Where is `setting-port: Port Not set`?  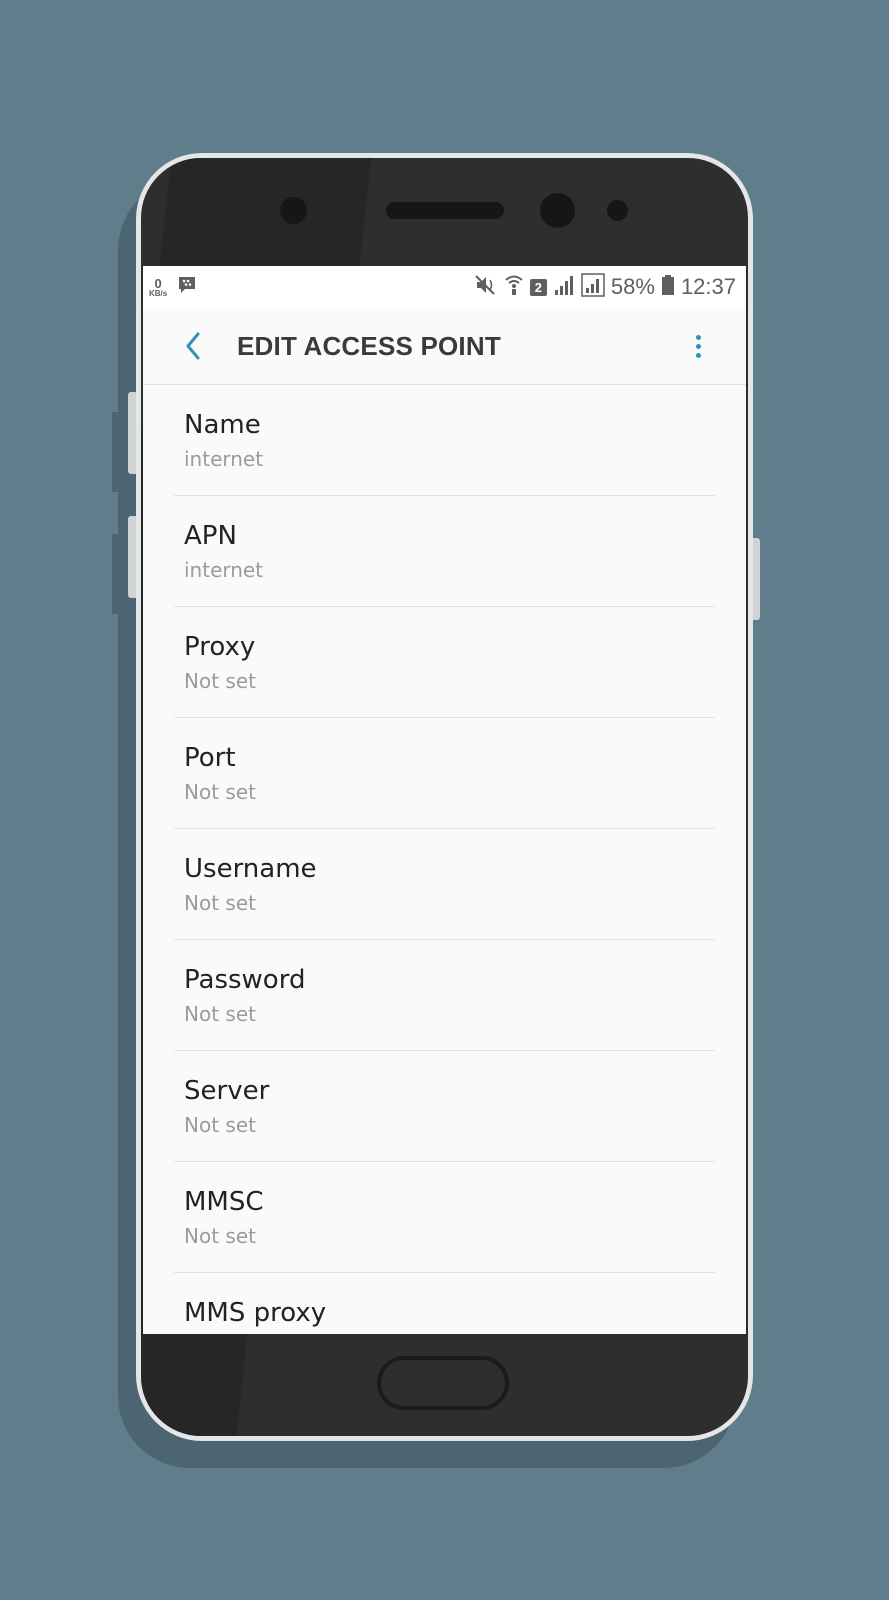 setting-port: Port Not set is located at coordinates (444, 773).